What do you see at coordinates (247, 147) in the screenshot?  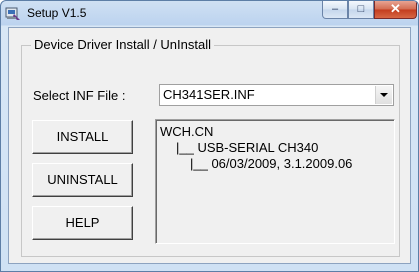 I see `device-line: |__ USB-SERIAL CH340` at bounding box center [247, 147].